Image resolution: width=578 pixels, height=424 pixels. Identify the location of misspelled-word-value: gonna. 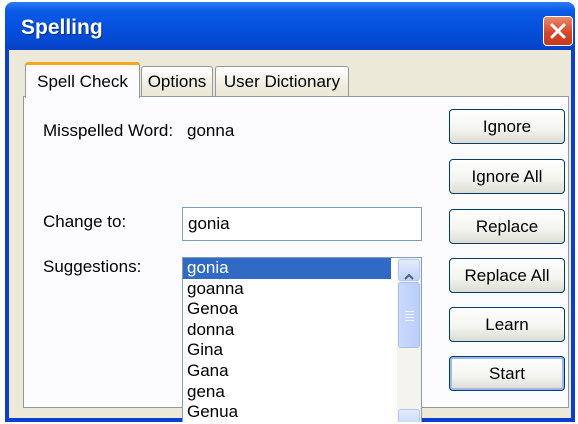
(211, 130).